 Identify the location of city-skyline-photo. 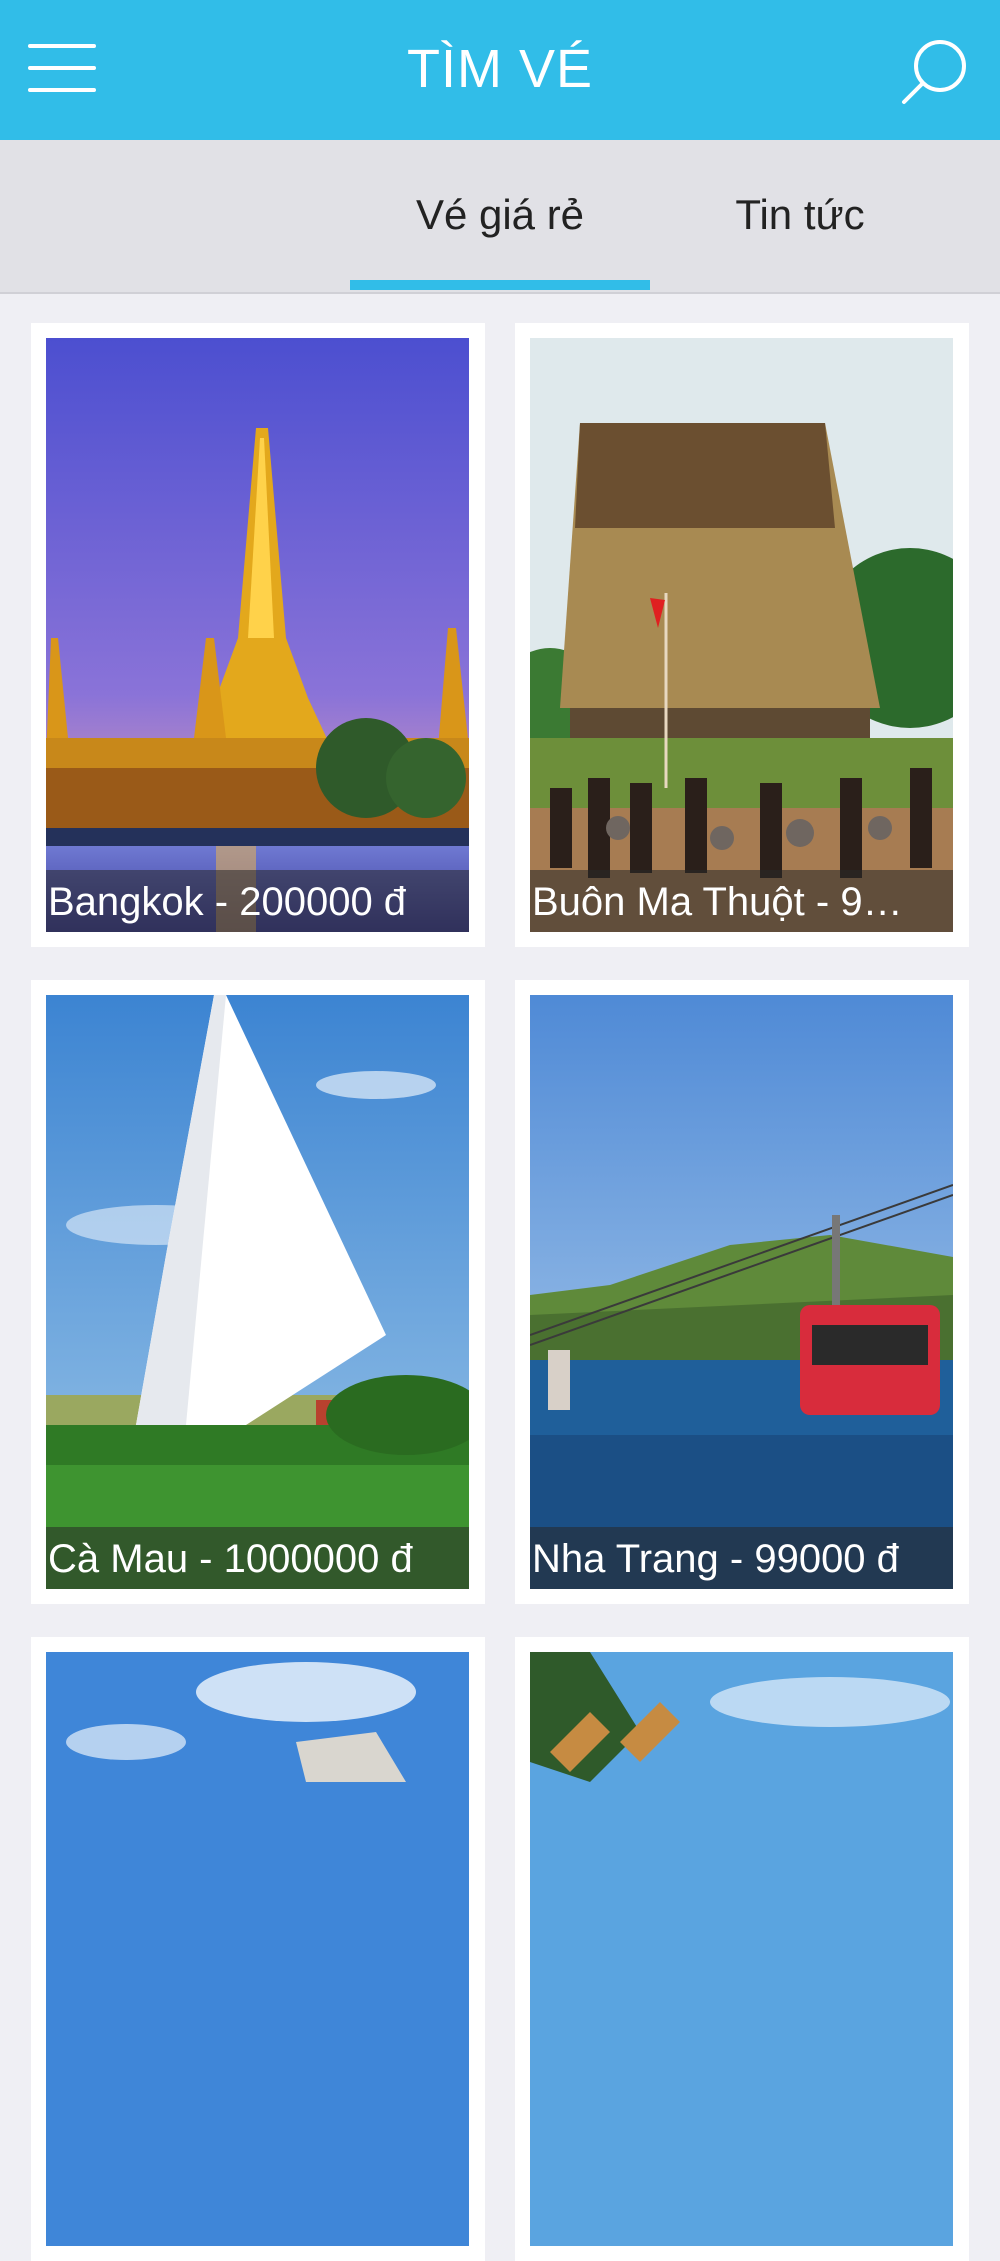
(257, 1949).